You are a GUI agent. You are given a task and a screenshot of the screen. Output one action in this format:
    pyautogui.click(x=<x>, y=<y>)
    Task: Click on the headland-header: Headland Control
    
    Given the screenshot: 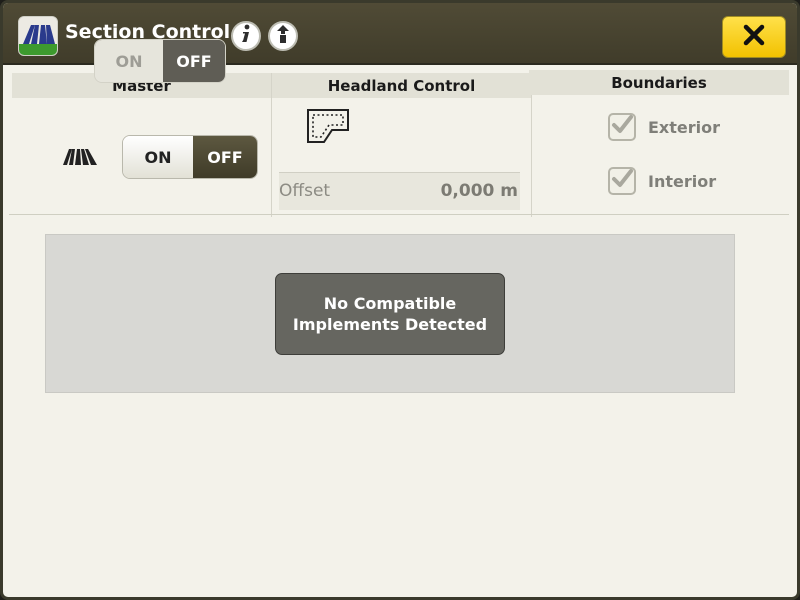 What is the action you would take?
    pyautogui.click(x=401, y=85)
    